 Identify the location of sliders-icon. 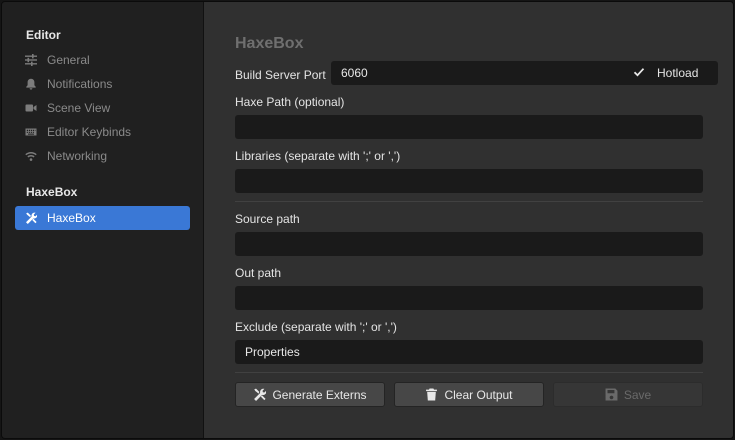
(31, 60).